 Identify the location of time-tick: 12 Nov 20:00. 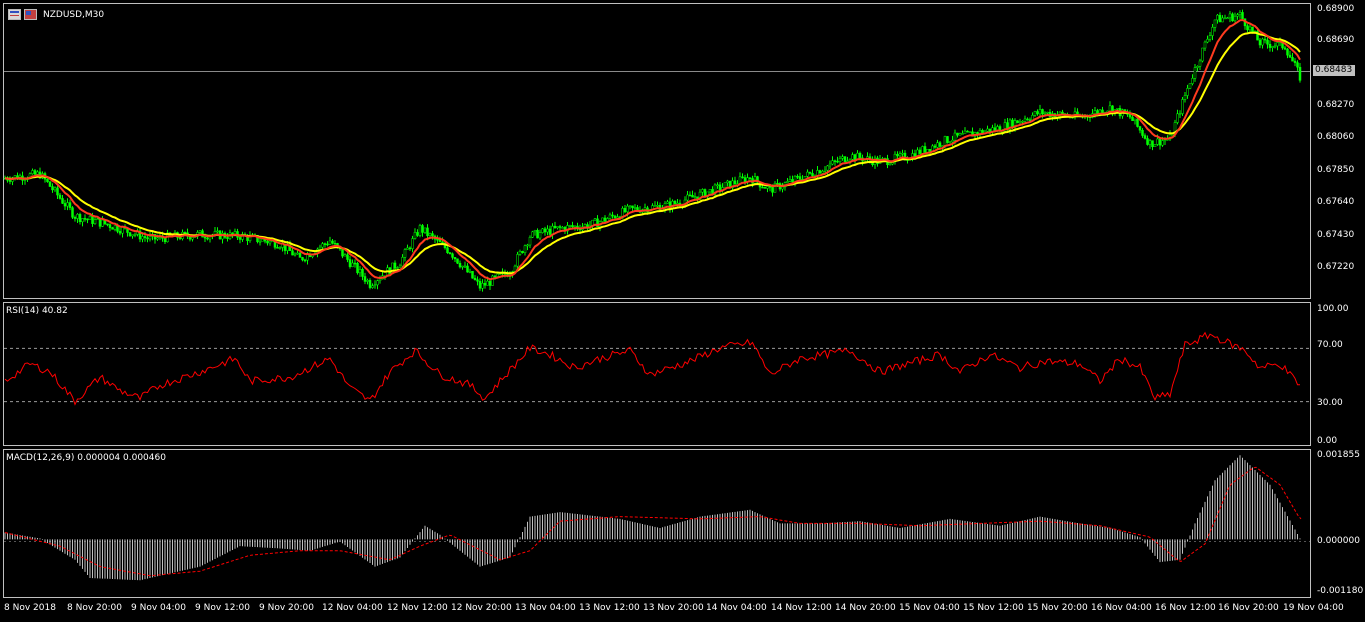
(481, 608).